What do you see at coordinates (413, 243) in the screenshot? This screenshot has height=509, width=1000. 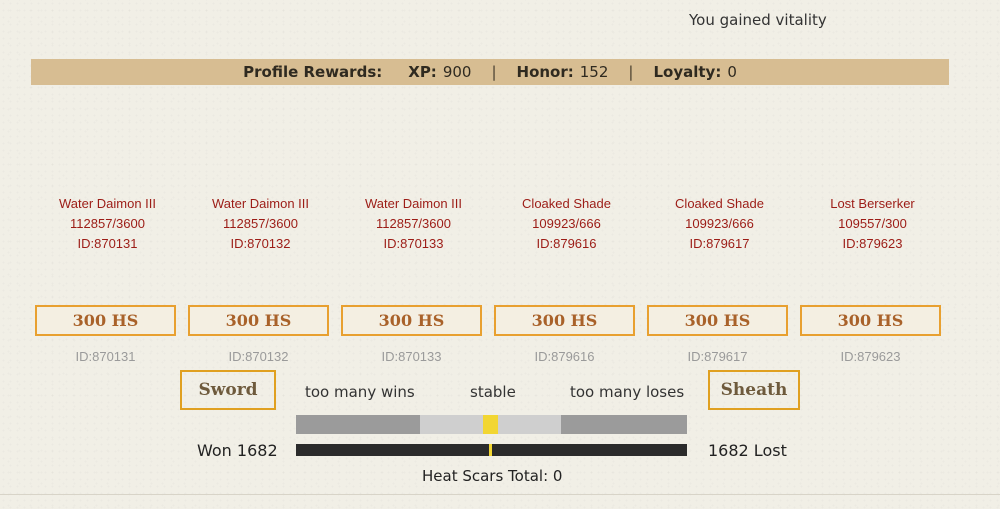 I see `enemy-id: ID:870133` at bounding box center [413, 243].